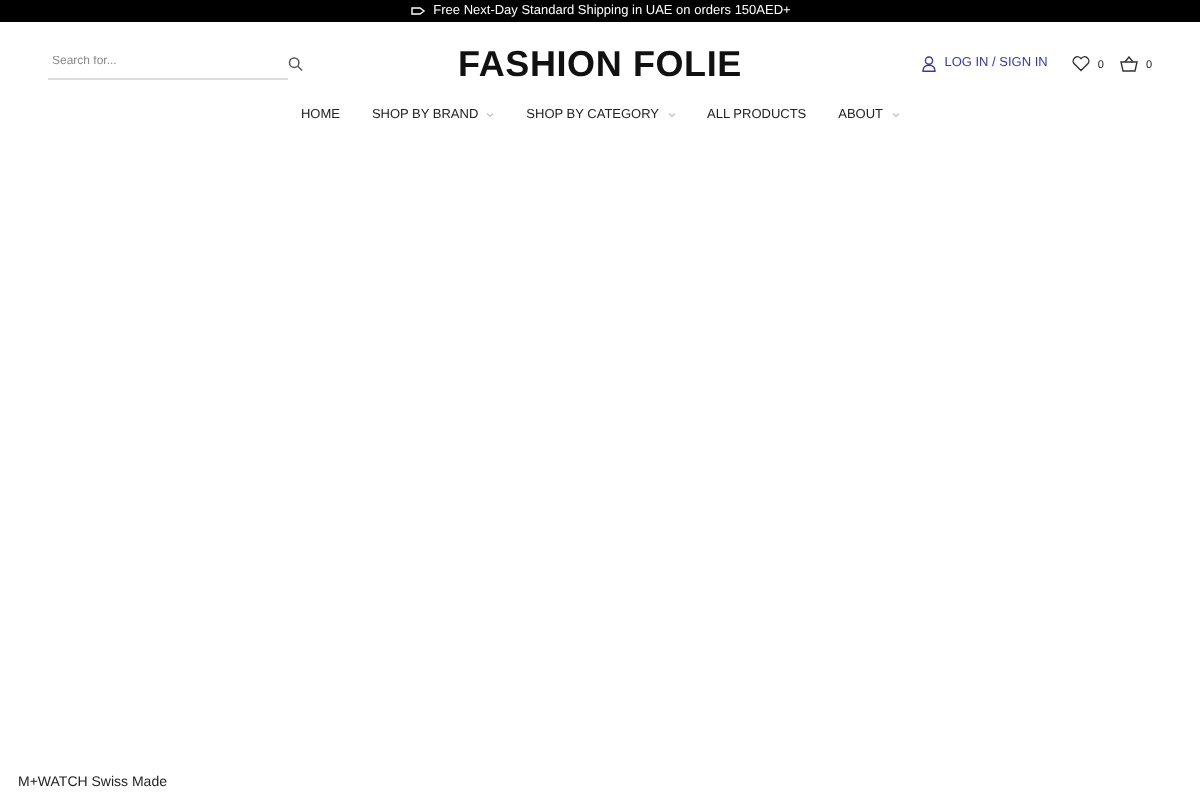  Describe the element at coordinates (417, 11) in the screenshot. I see `tag-icon` at that location.